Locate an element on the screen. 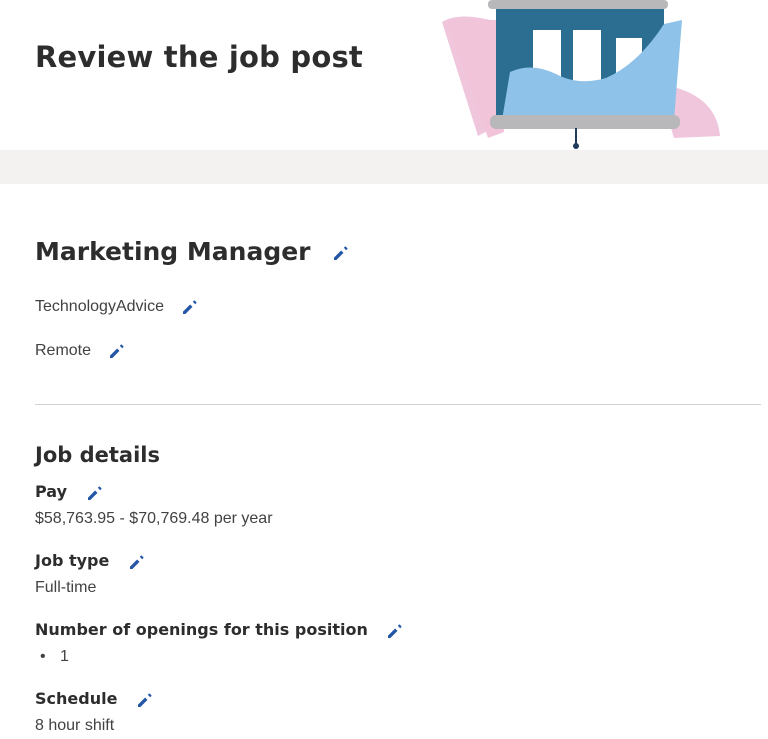 This screenshot has height=739, width=768. job-details-heading: Job details is located at coordinates (97, 455).